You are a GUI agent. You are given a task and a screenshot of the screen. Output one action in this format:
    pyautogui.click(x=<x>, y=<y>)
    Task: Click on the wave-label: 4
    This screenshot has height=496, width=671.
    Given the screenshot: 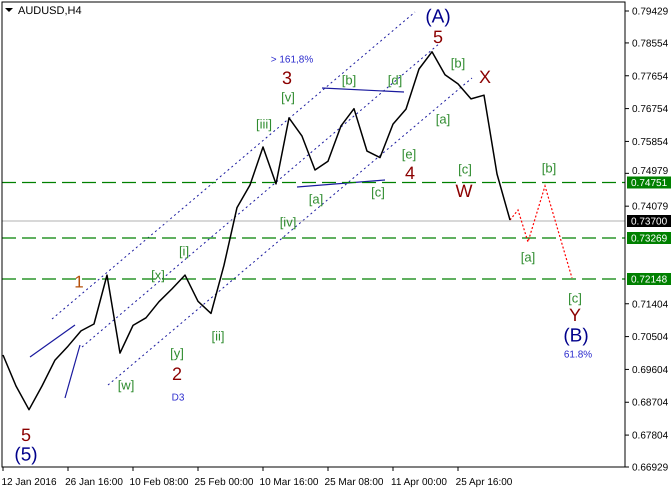 What is the action you would take?
    pyautogui.click(x=410, y=173)
    